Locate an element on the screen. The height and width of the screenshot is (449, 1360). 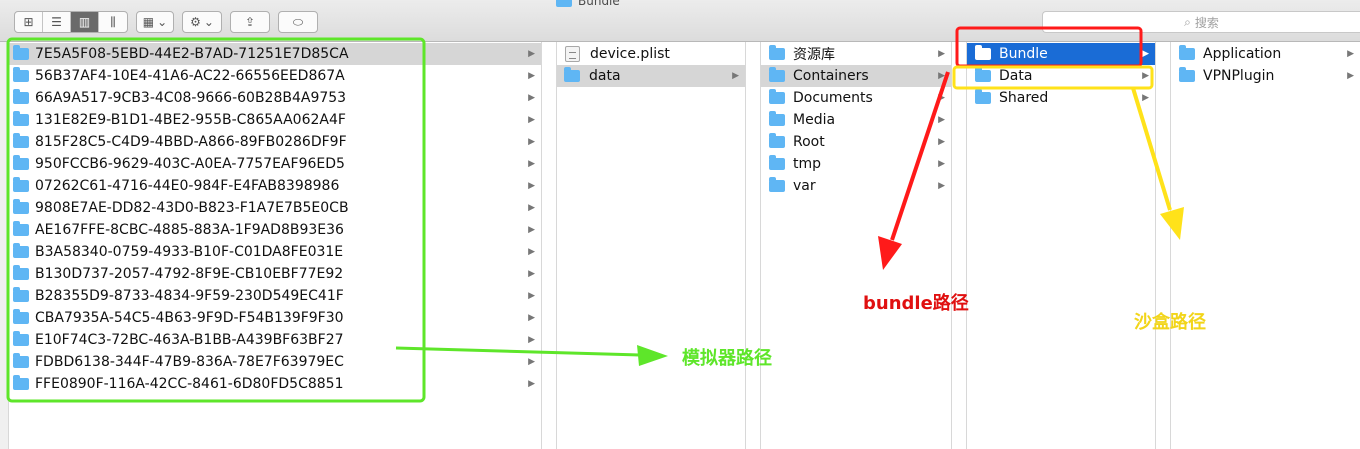
icon-view-icon: ⊞ is located at coordinates (29, 22).